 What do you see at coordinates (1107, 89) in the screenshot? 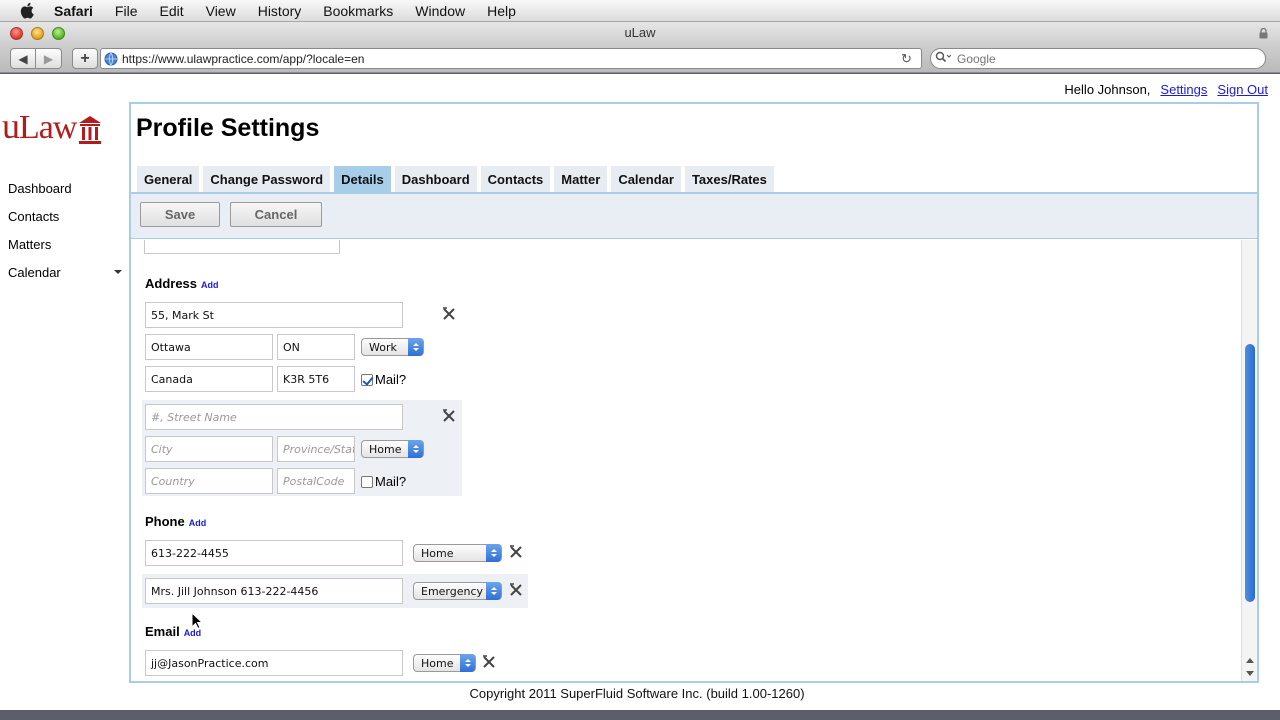
I see `greeting-text: Hello Johnson,` at bounding box center [1107, 89].